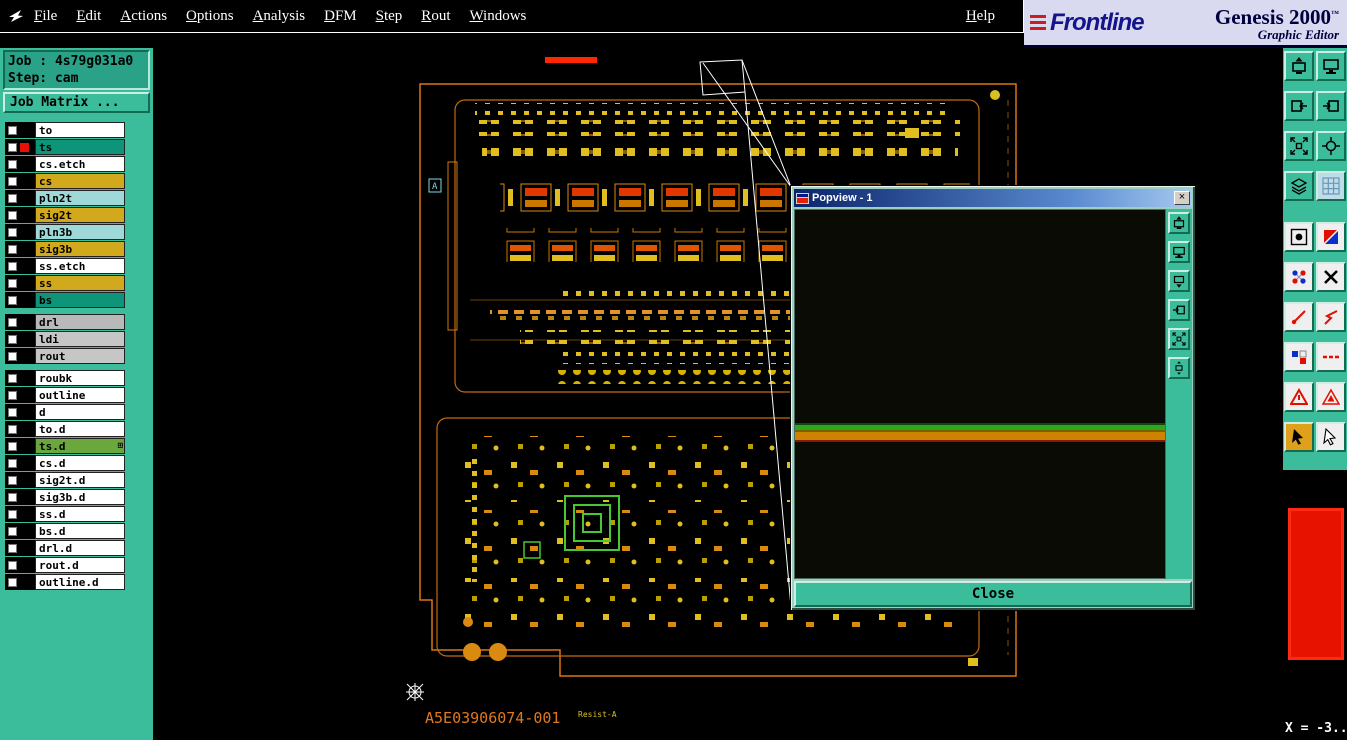 The height and width of the screenshot is (740, 1347). What do you see at coordinates (993, 198) in the screenshot?
I see `popview-titlebar: Popview - 1 ×` at bounding box center [993, 198].